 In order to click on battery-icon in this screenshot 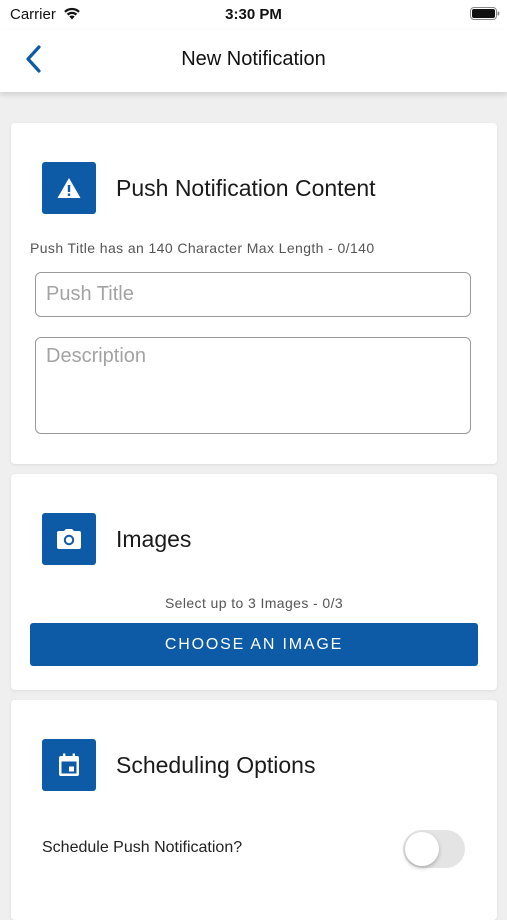, I will do `click(485, 13)`.